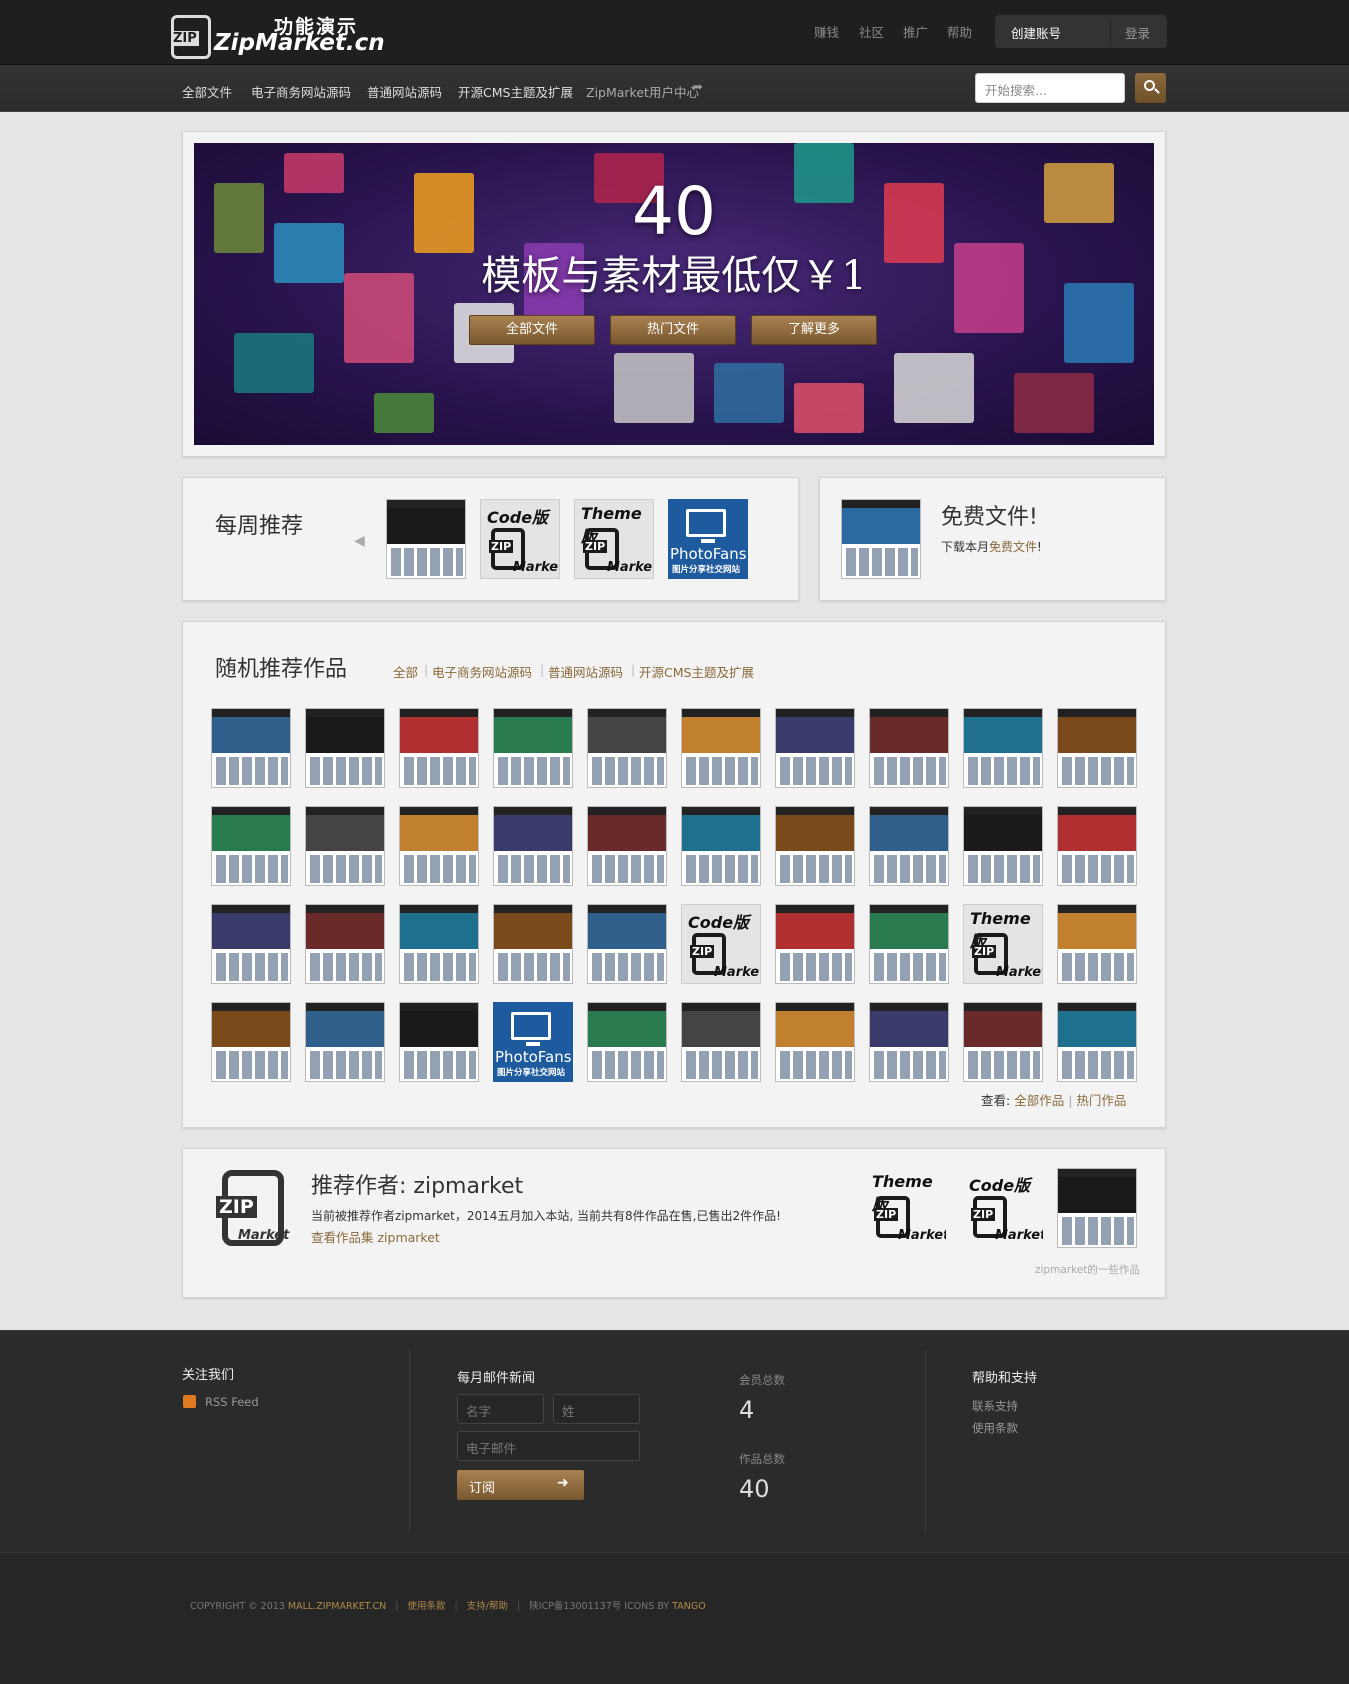 The image size is (1349, 1684). I want to click on help-title: 帮助和支持, so click(1005, 1378).